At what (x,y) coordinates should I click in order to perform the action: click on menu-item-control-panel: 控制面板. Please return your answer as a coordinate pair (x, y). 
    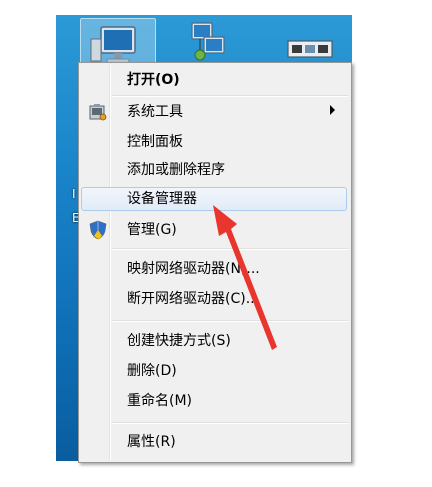
    Looking at the image, I should click on (214, 142).